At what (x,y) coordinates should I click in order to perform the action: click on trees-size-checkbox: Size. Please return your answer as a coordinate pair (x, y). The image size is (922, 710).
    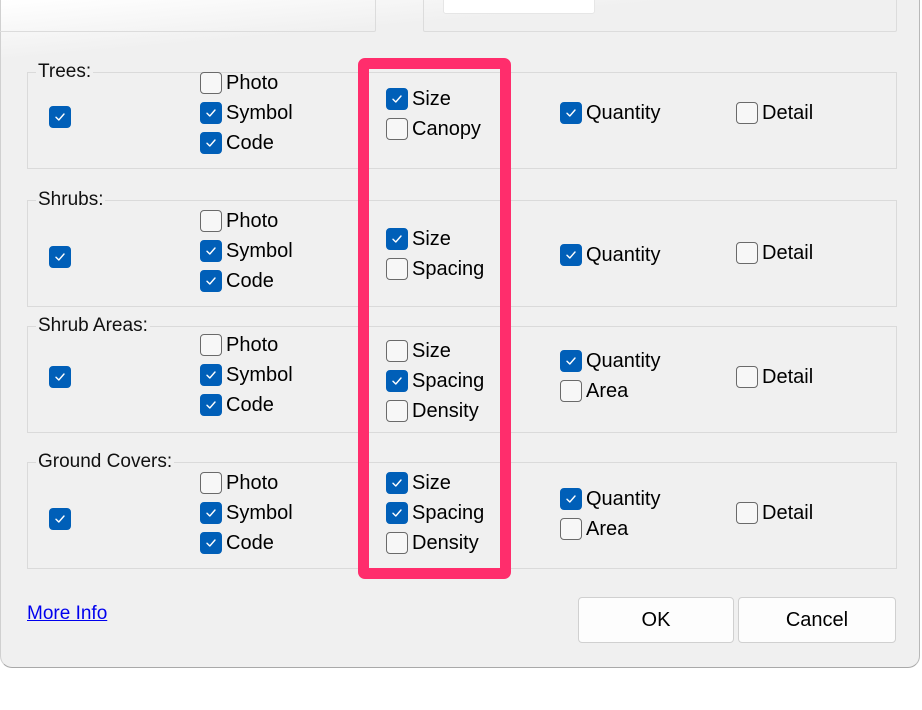
    Looking at the image, I should click on (418, 99).